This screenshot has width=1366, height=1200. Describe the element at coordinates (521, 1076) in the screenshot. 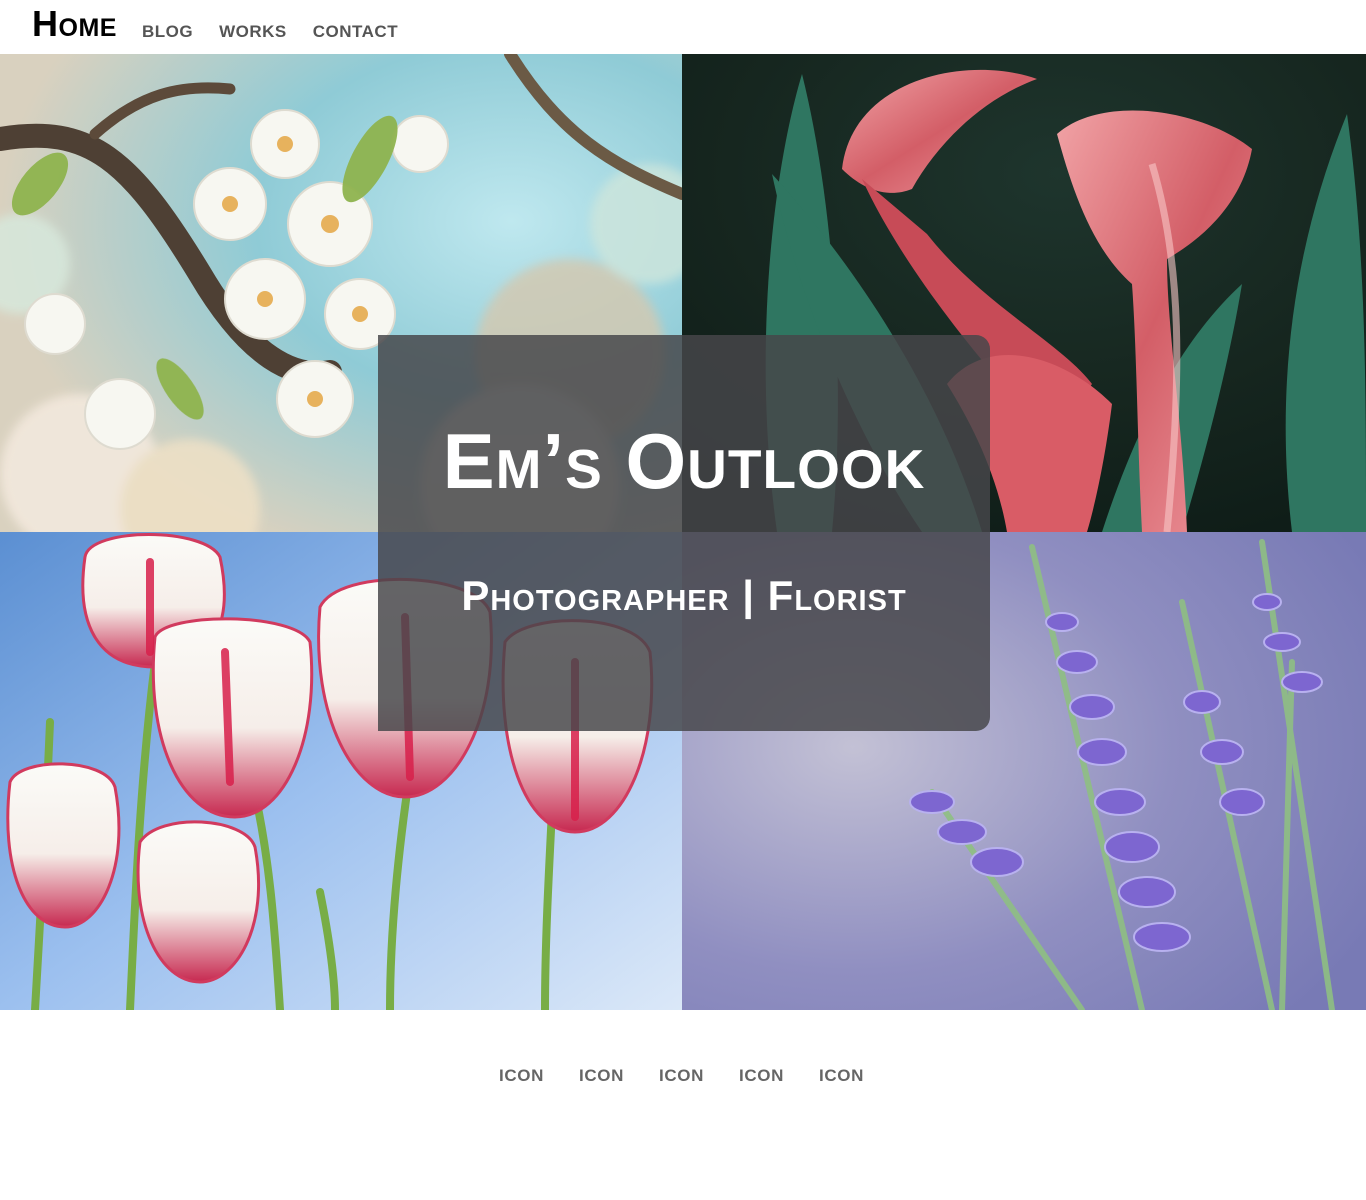

I see `social-icon-placeholder-1: ICON` at that location.